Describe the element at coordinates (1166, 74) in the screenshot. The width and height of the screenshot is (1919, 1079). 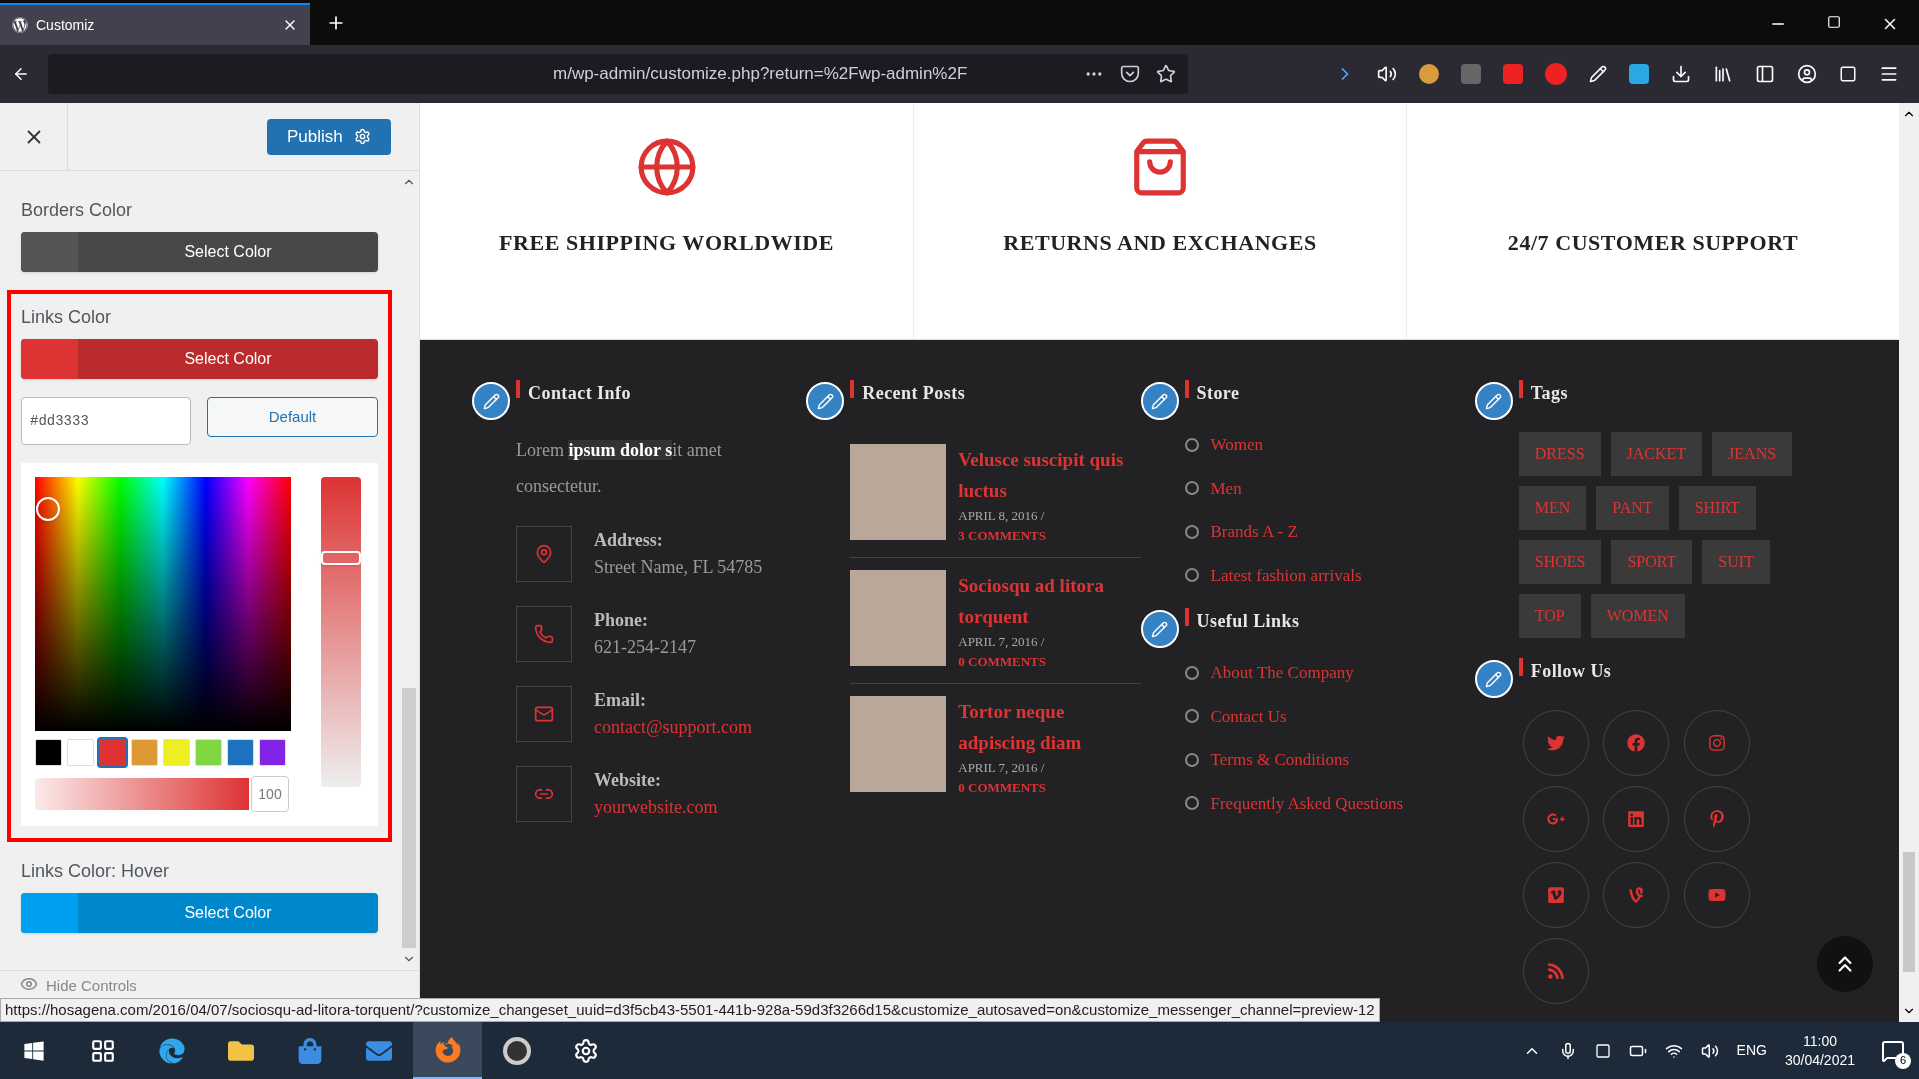
I see `star-icon` at that location.